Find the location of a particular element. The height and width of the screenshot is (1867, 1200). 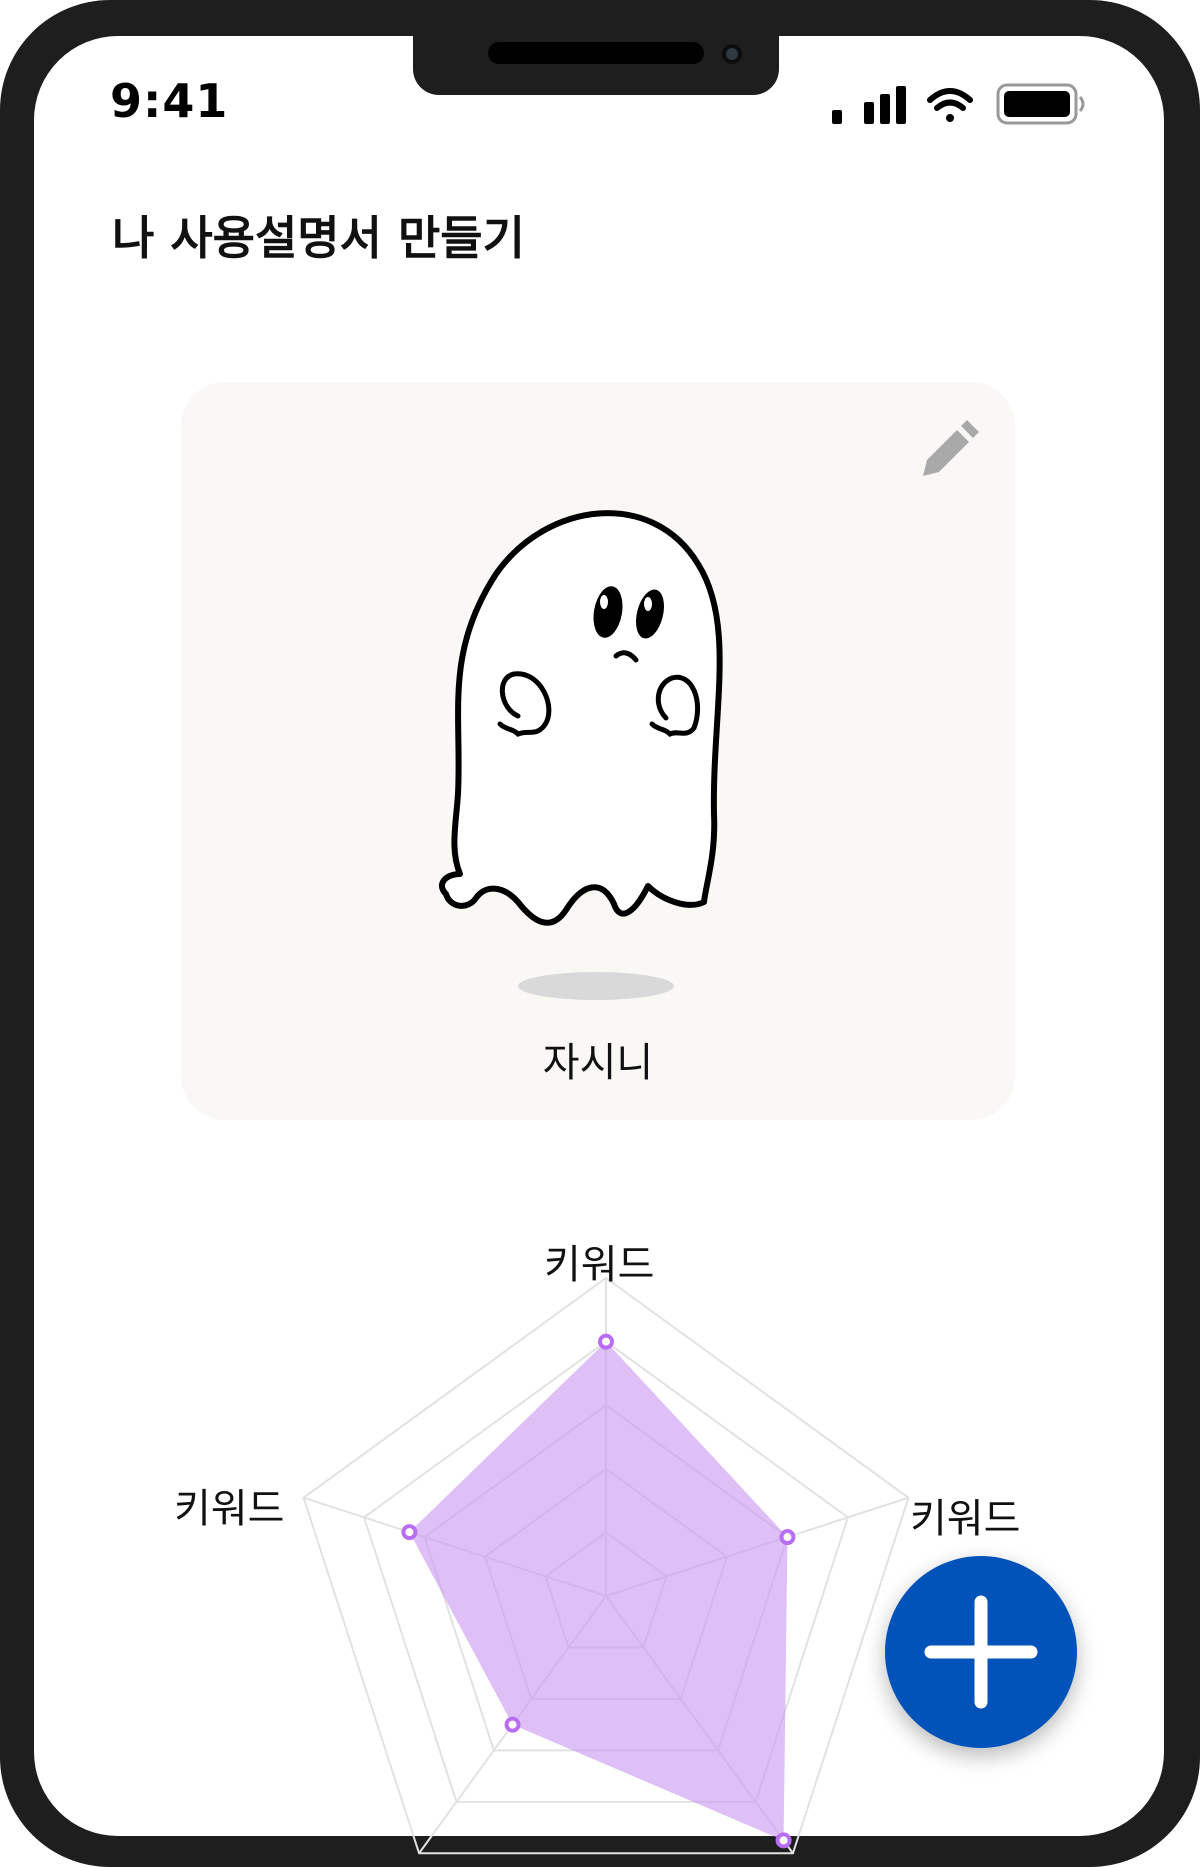

ghost-shadow is located at coordinates (596, 986).